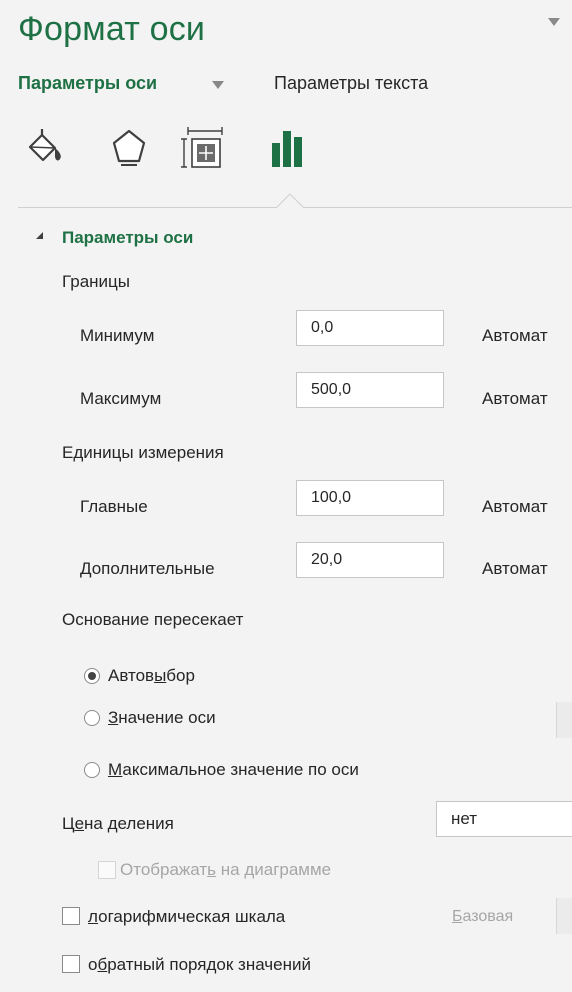 Image resolution: width=572 pixels, height=992 pixels. What do you see at coordinates (147, 568) in the screenshot?
I see `minor-unit-label: Дополнительные` at bounding box center [147, 568].